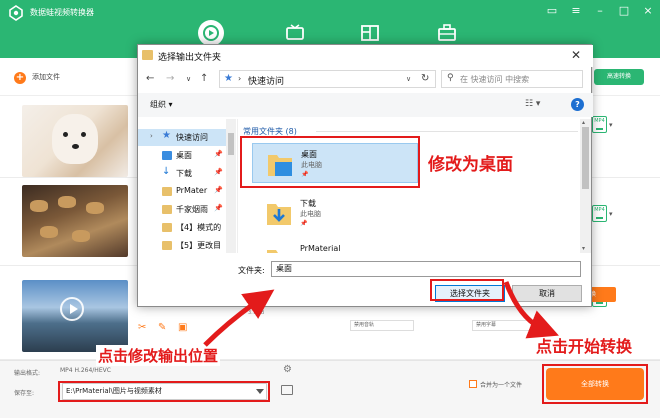 The image size is (660, 418). Describe the element at coordinates (190, 58) in the screenshot. I see `dialog-title: 选择输出文件夹` at that location.